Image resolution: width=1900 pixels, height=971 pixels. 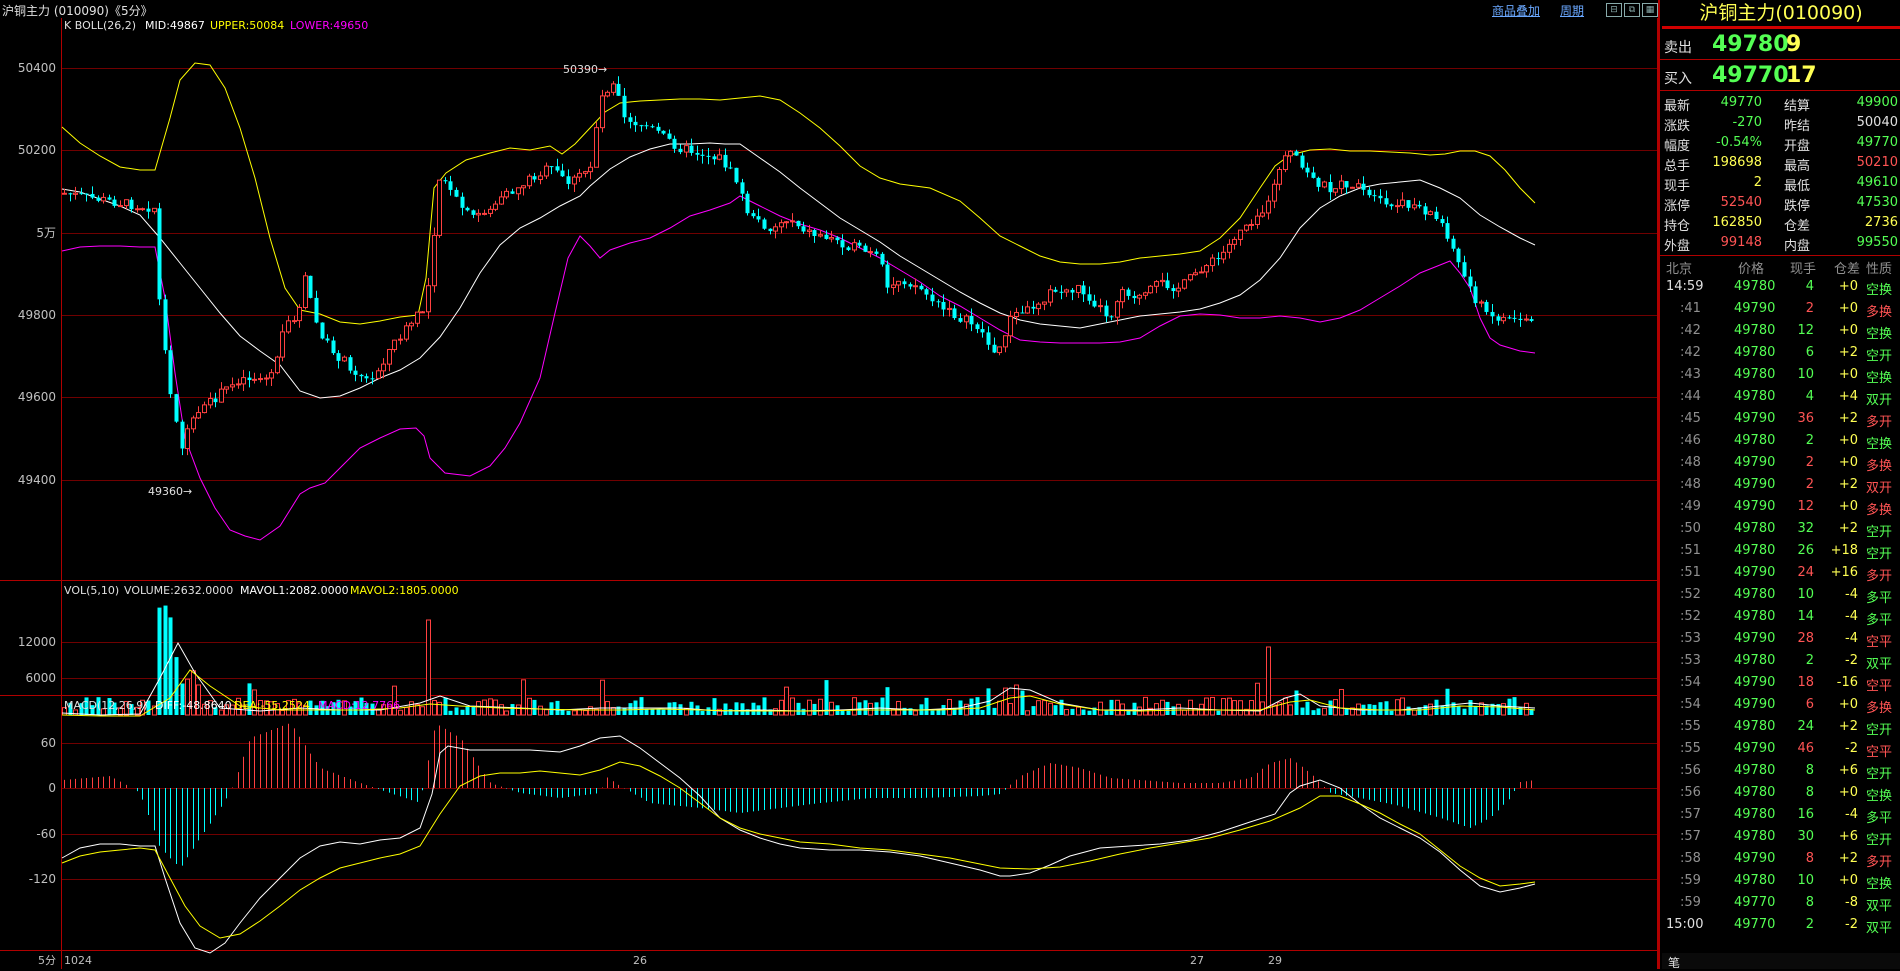 What do you see at coordinates (1685, 924) in the screenshot?
I see `tick-time: 15:00` at bounding box center [1685, 924].